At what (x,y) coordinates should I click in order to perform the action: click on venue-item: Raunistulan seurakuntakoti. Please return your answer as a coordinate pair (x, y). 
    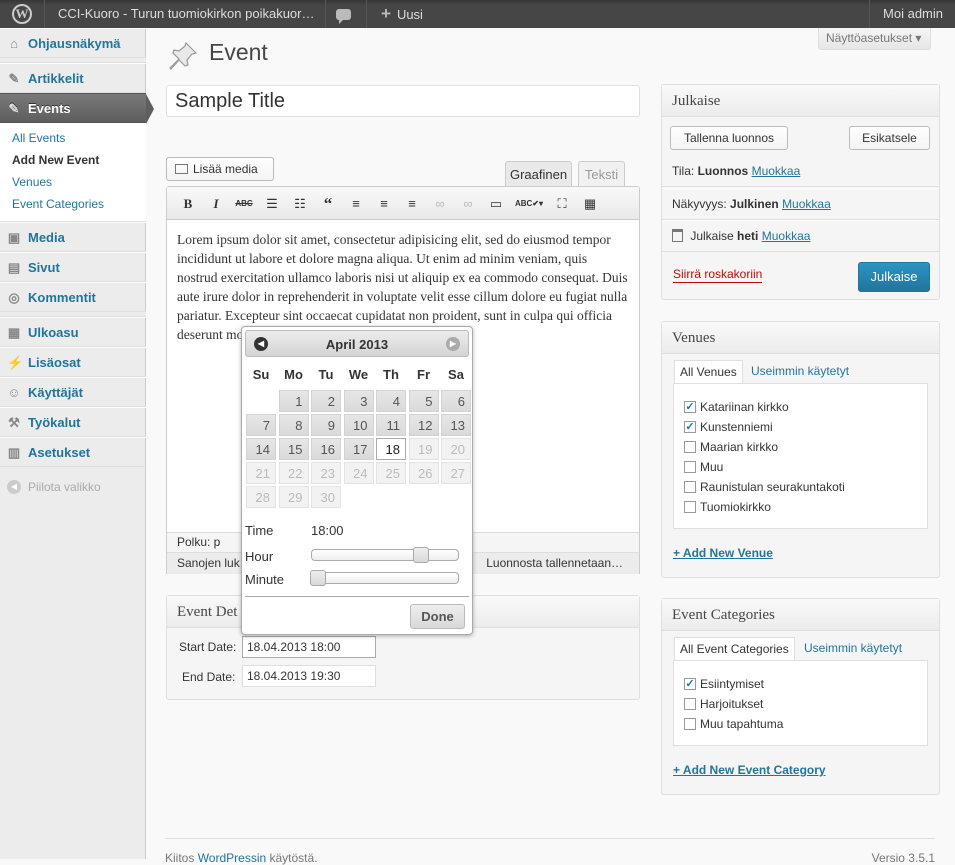
    Looking at the image, I should click on (764, 487).